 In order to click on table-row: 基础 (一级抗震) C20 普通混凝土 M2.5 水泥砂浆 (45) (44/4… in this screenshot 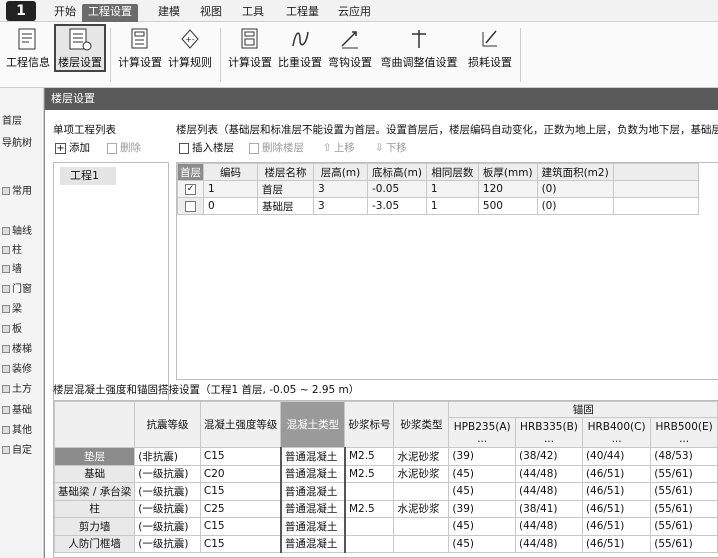, I will do `click(386, 473)`.